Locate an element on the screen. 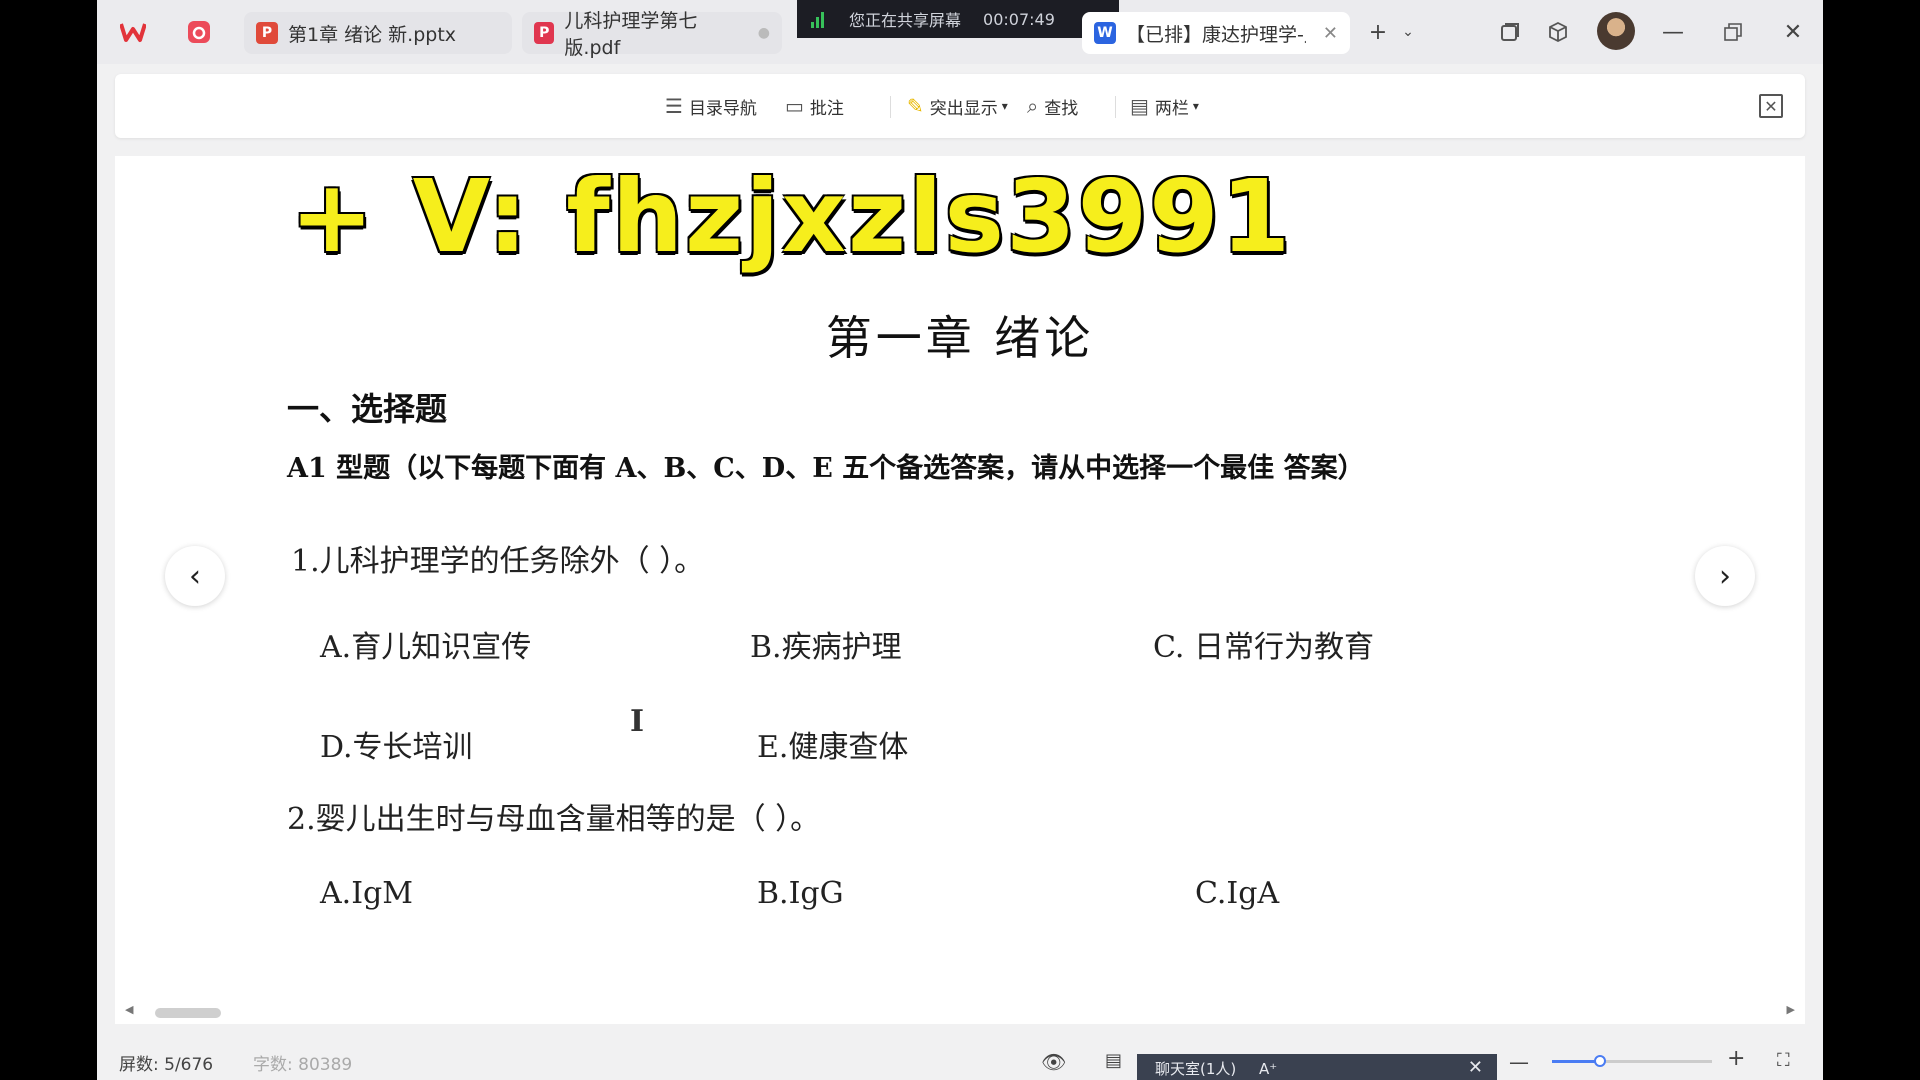 The image size is (1920, 1080). columns-label: 两栏 is located at coordinates (1171, 108).